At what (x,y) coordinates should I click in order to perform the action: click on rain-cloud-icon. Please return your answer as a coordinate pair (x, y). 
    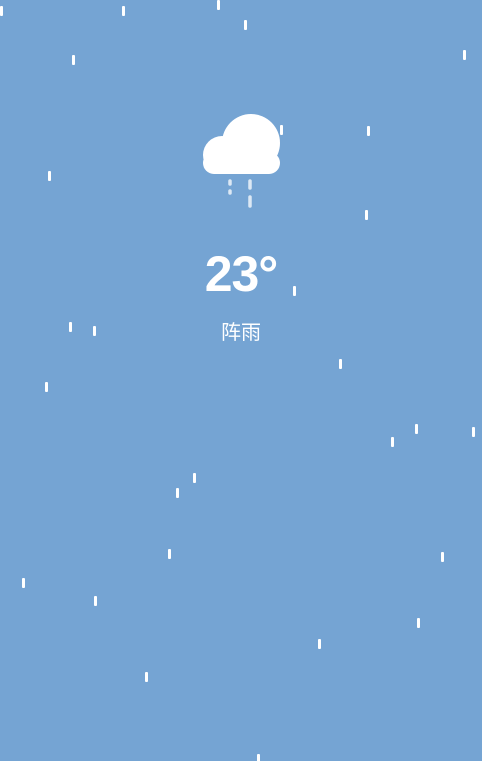
    Looking at the image, I should click on (240, 162).